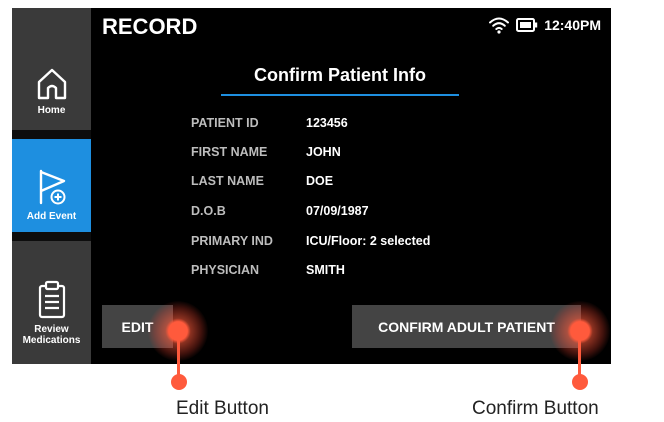 This screenshot has height=422, width=664. I want to click on sidebar-item-label: Home, so click(51, 110).